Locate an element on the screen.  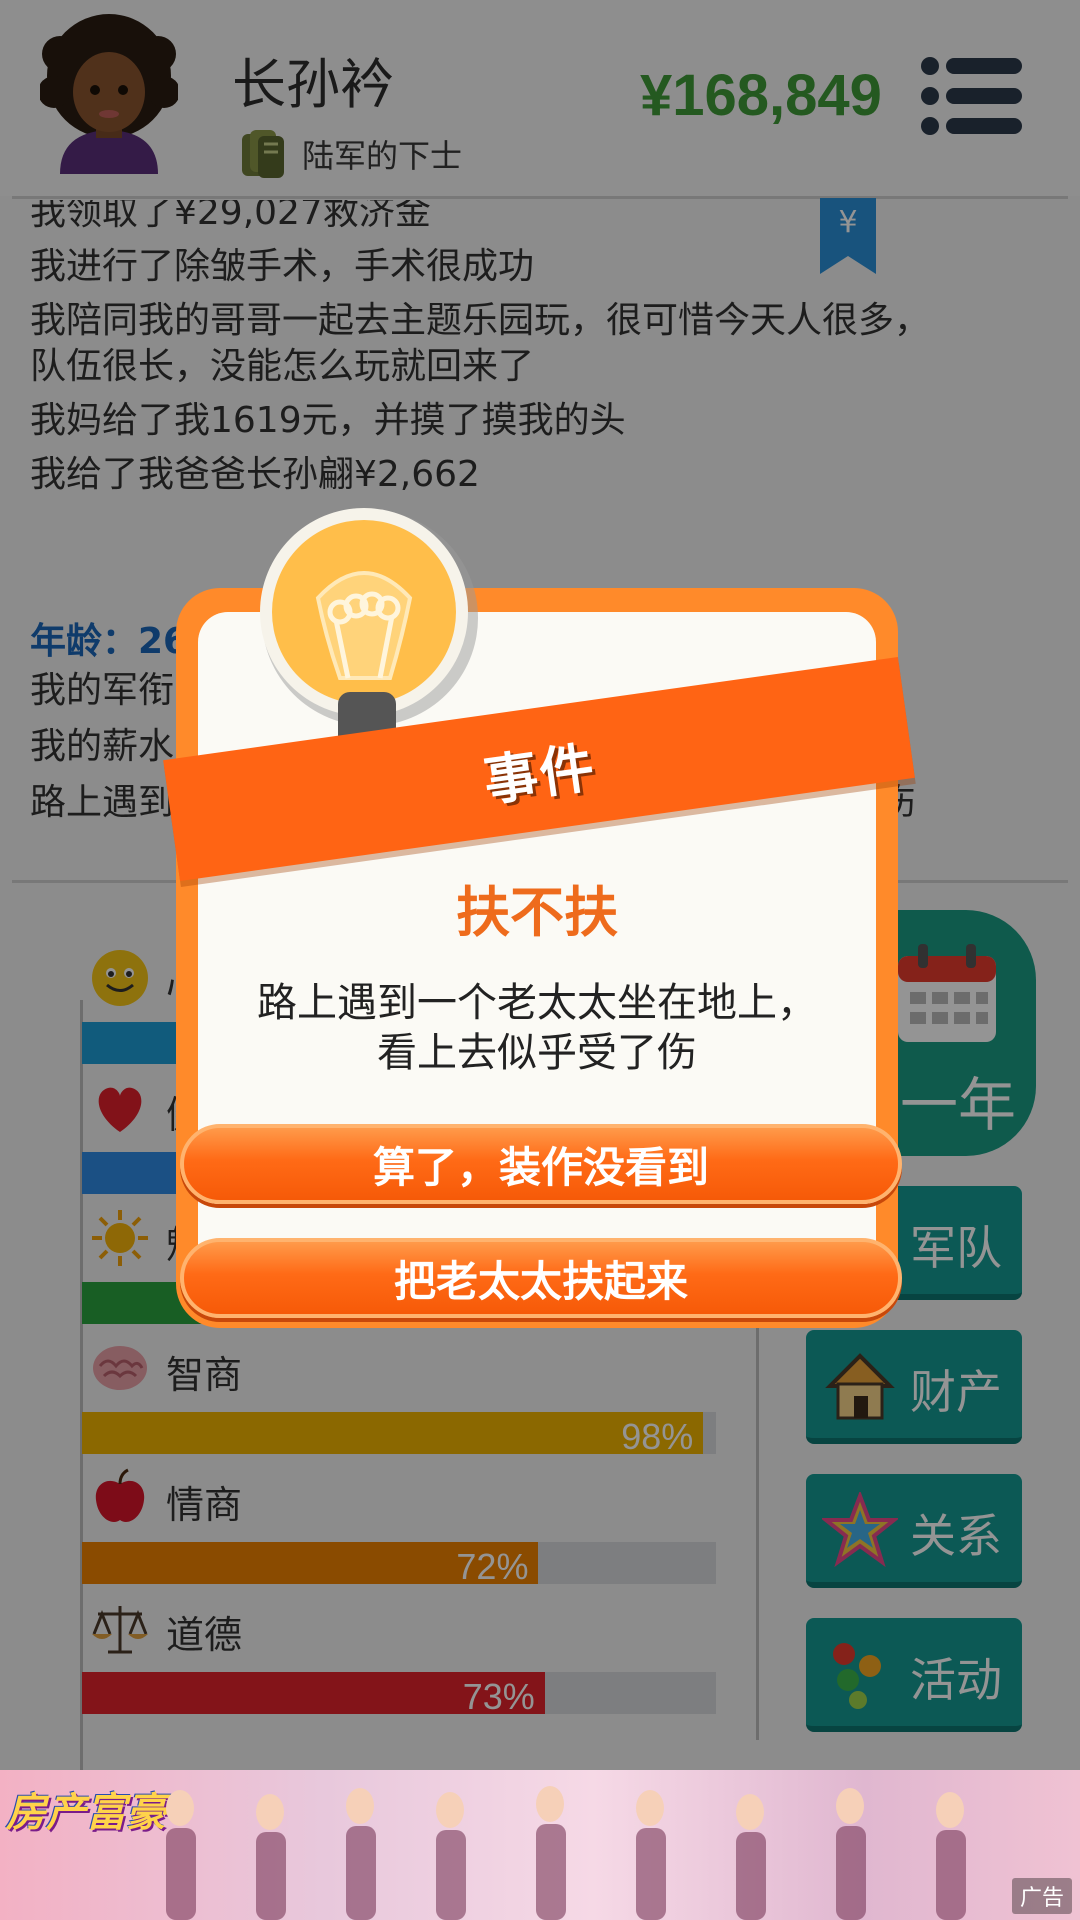
event-description: 路上遇到一个老太太坐在地上， 看上去似乎受了伤 is located at coordinates (537, 1028).